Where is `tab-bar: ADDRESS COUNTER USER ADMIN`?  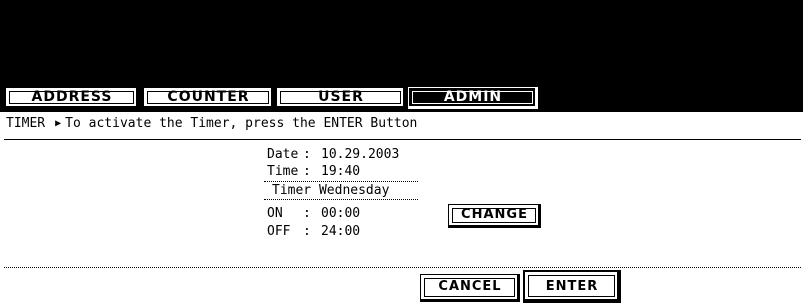 tab-bar: ADDRESS COUNTER USER ADMIN is located at coordinates (401, 99).